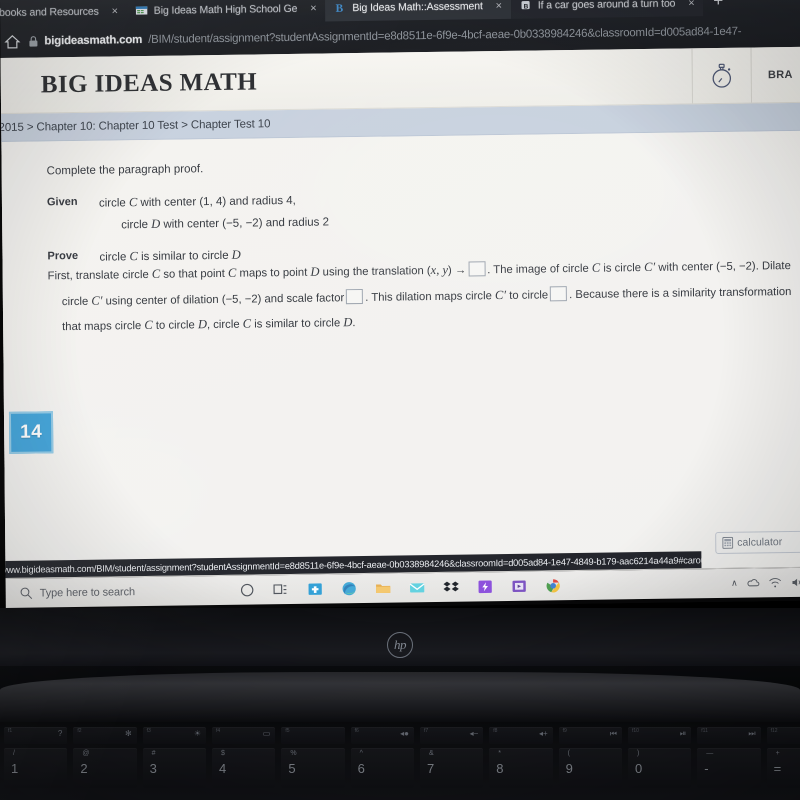  What do you see at coordinates (718, 6) in the screenshot?
I see `new-tab-button: +` at bounding box center [718, 6].